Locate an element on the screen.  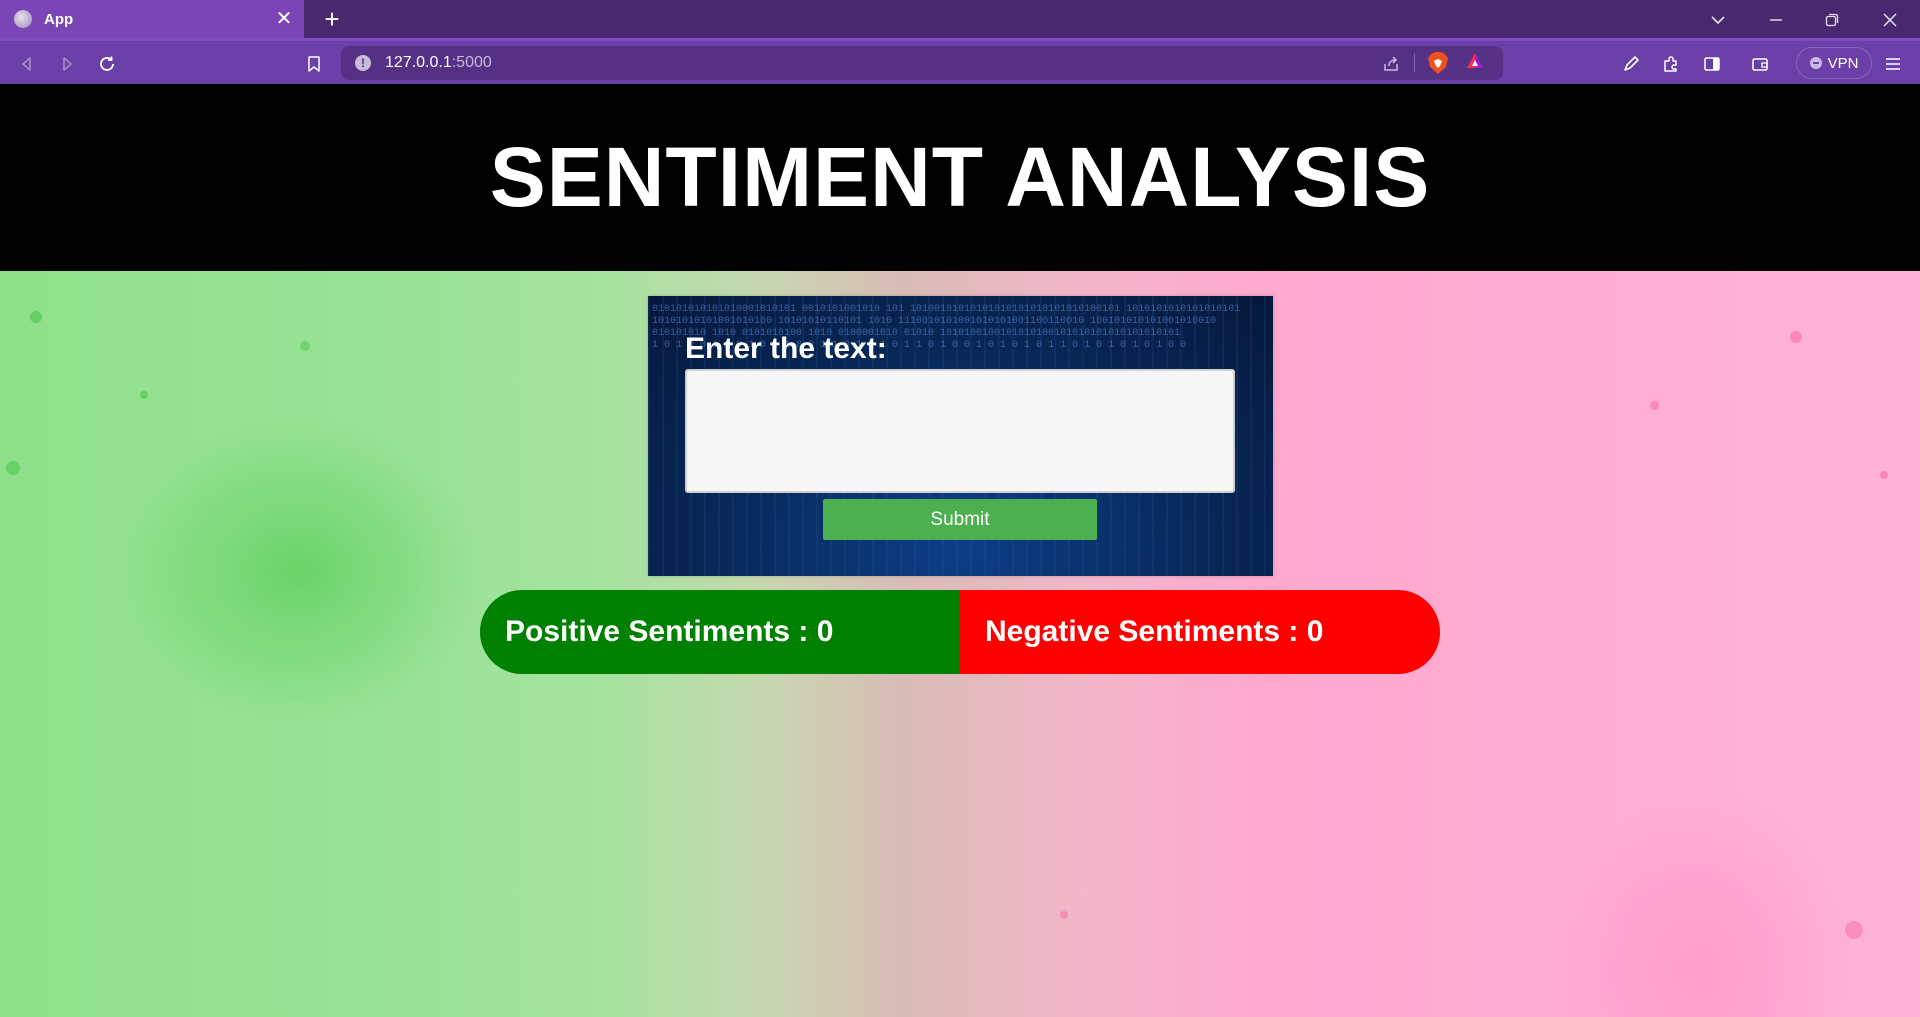
sidebar-icon is located at coordinates (1712, 63).